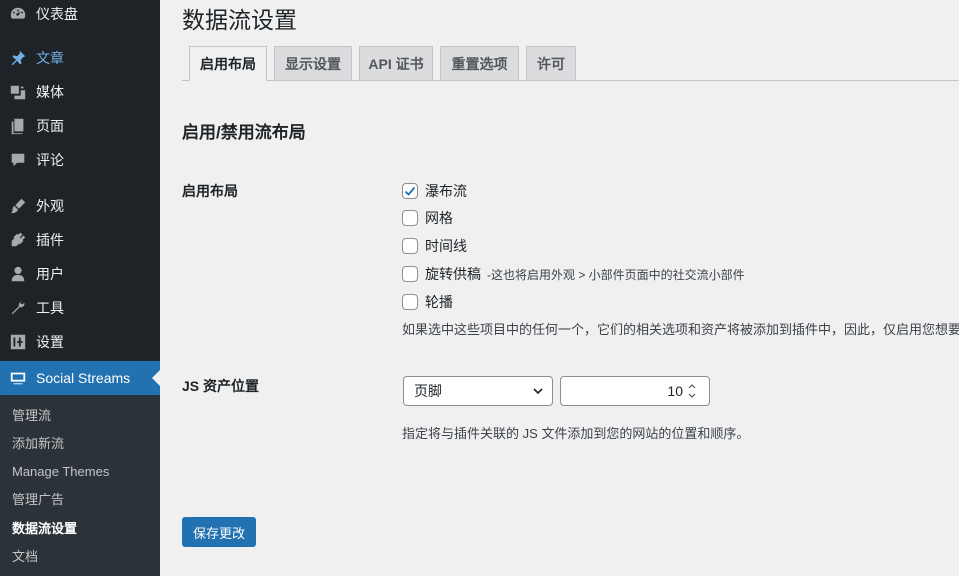 This screenshot has height=576, width=959. I want to click on layout-option-carousel: 轮播, so click(427, 302).